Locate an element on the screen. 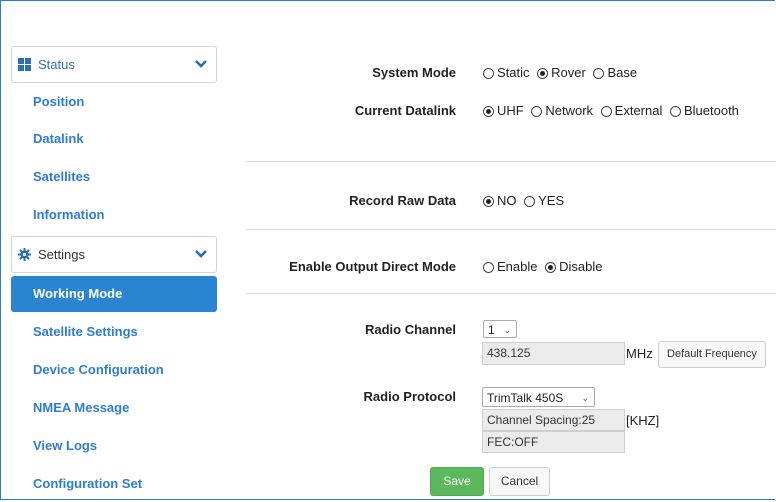 Image resolution: width=776 pixels, height=502 pixels. sidebar-item-view-logs: View Logs is located at coordinates (114, 446).